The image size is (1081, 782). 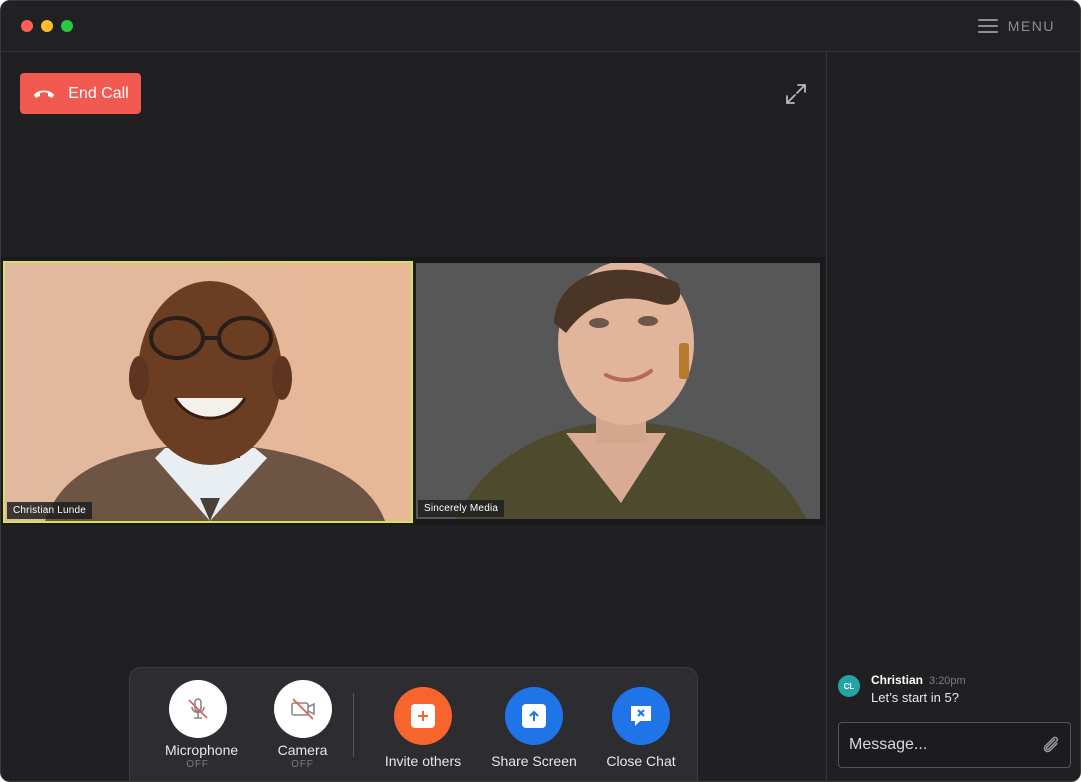 I want to click on participant-tile-sincerely: Sincerely Media, so click(x=618, y=391).